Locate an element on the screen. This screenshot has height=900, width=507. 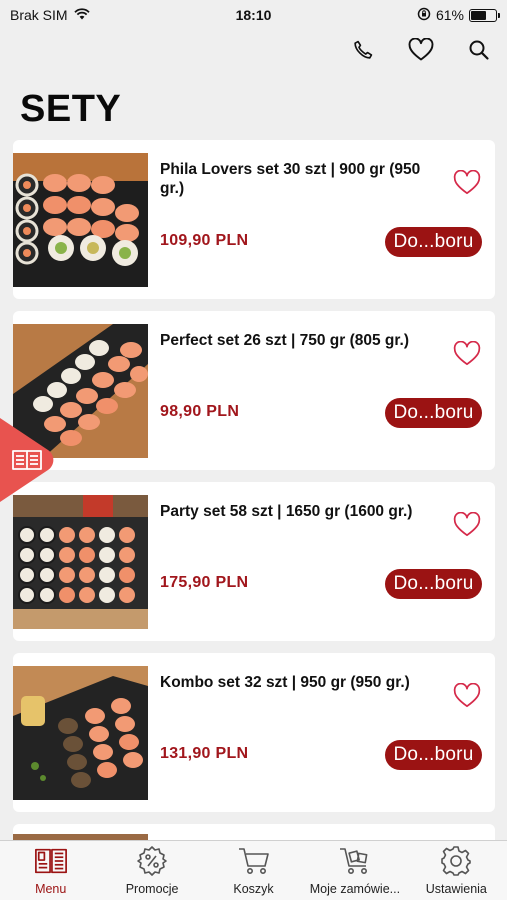
product-price: 175,90 PLN is located at coordinates (204, 582).